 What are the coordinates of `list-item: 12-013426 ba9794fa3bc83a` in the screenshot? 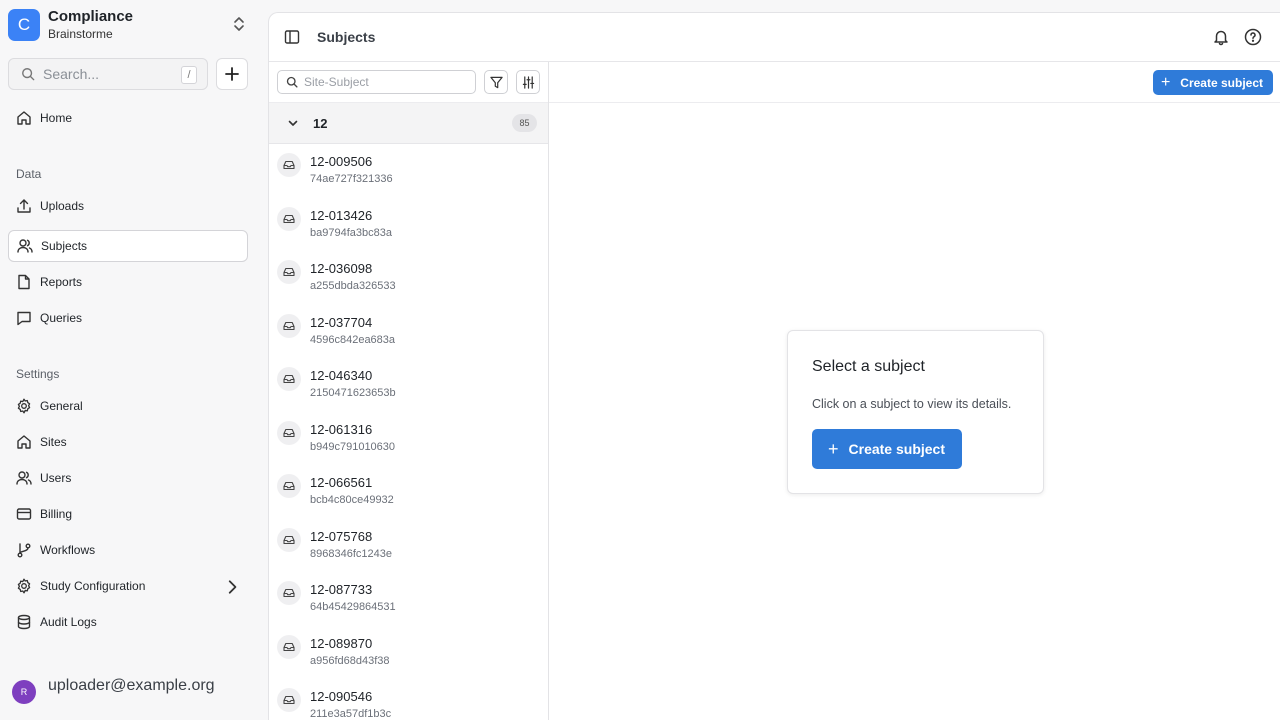 It's located at (408, 225).